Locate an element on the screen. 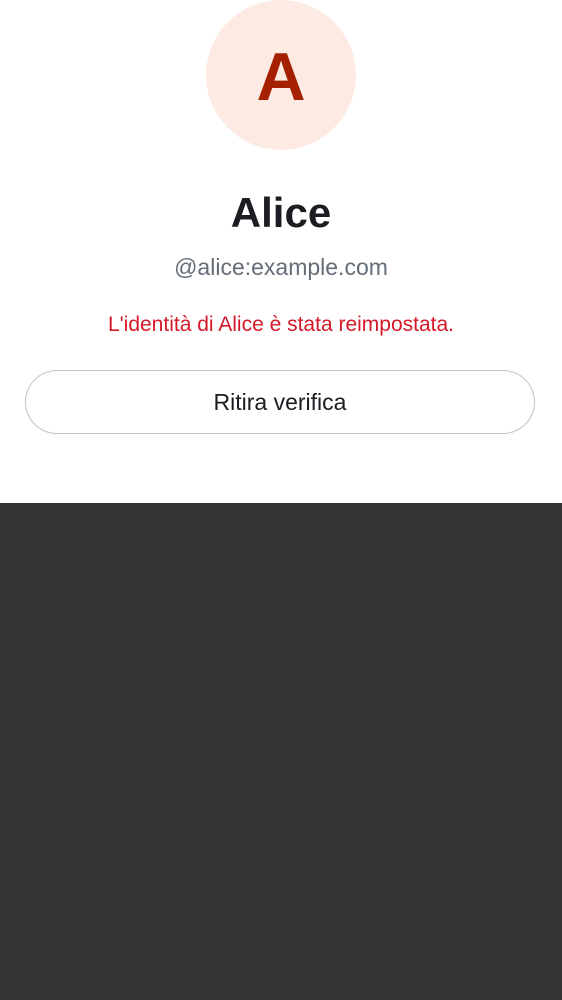 The image size is (562, 1000). withdraw-verification-button: Ritira verifica is located at coordinates (280, 402).